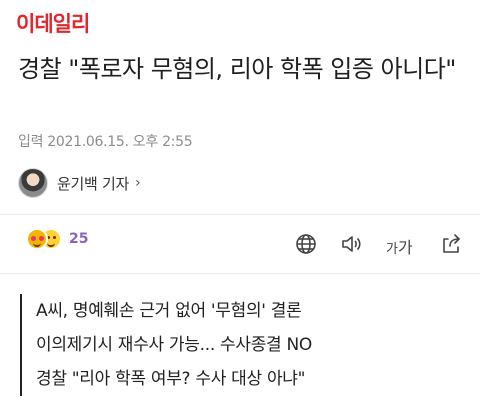  What do you see at coordinates (306, 244) in the screenshot?
I see `globe-icon` at bounding box center [306, 244].